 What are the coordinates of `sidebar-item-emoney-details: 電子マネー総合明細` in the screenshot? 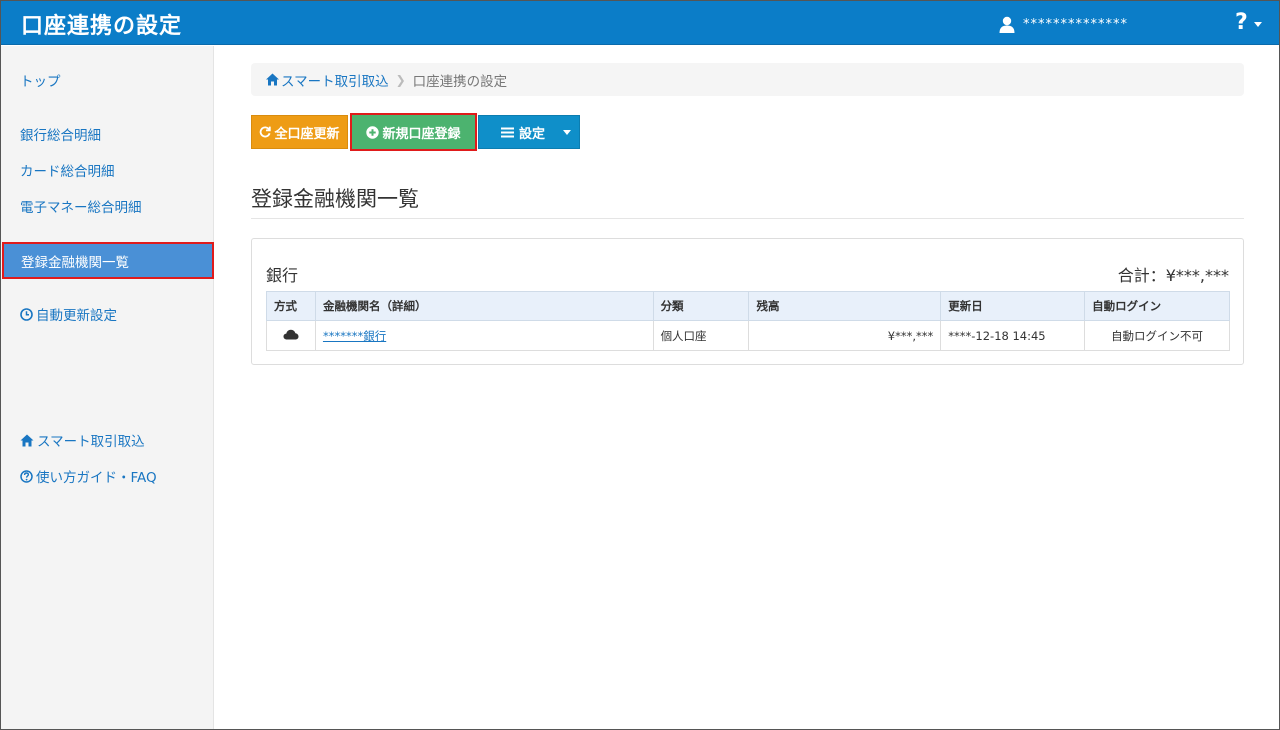 It's located at (81, 206).